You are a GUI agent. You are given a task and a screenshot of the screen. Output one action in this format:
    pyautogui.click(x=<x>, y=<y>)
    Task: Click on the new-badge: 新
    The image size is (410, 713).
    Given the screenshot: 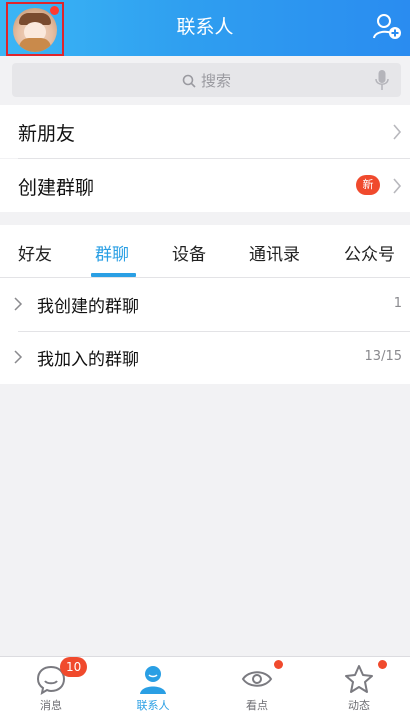 What is the action you would take?
    pyautogui.click(x=368, y=185)
    